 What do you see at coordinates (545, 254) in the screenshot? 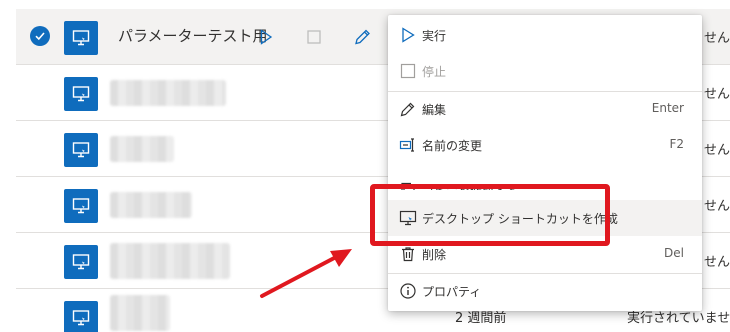
I see `menu-item-delete: 削除 Del` at bounding box center [545, 254].